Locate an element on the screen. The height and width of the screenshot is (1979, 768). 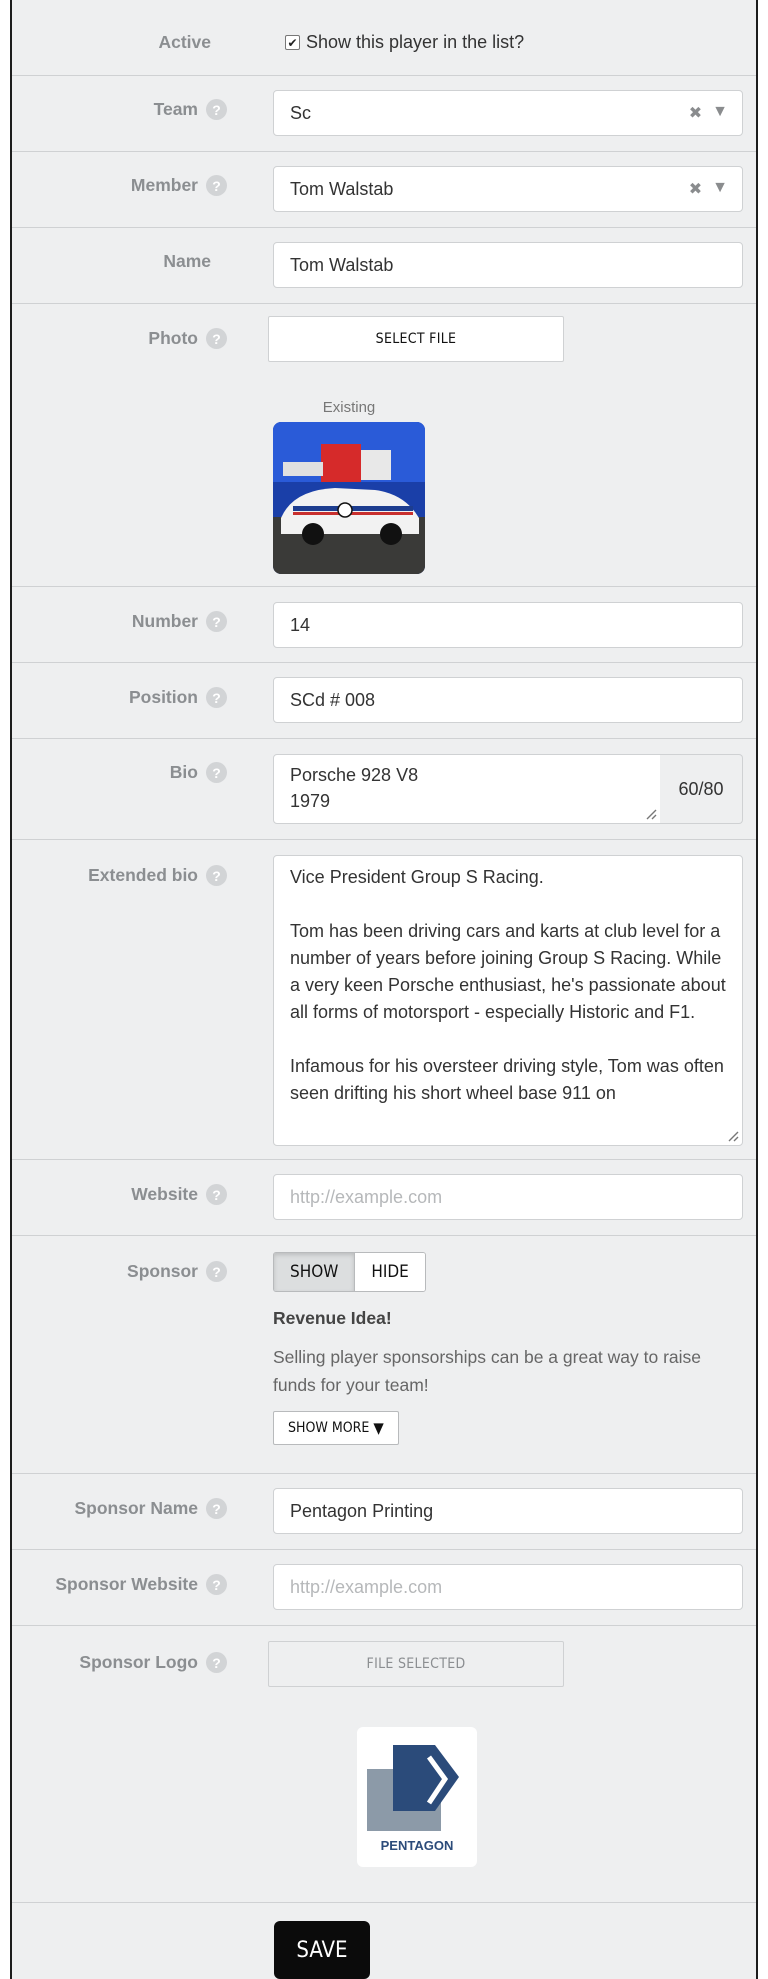
bio-line: Porsche 928 V8 is located at coordinates (354, 775).